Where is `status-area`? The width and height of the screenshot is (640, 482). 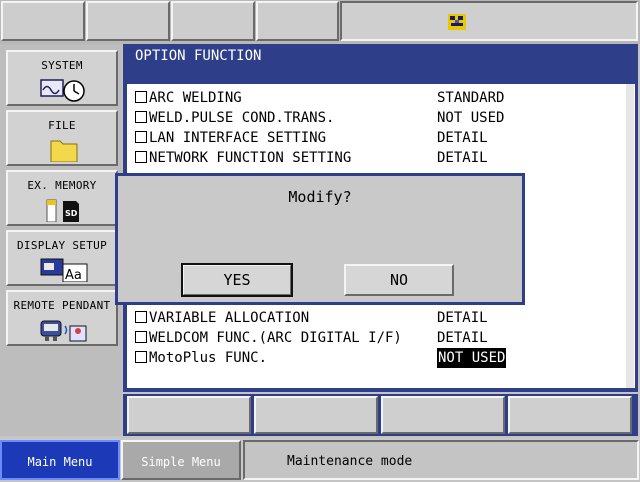
status-area is located at coordinates (489, 21).